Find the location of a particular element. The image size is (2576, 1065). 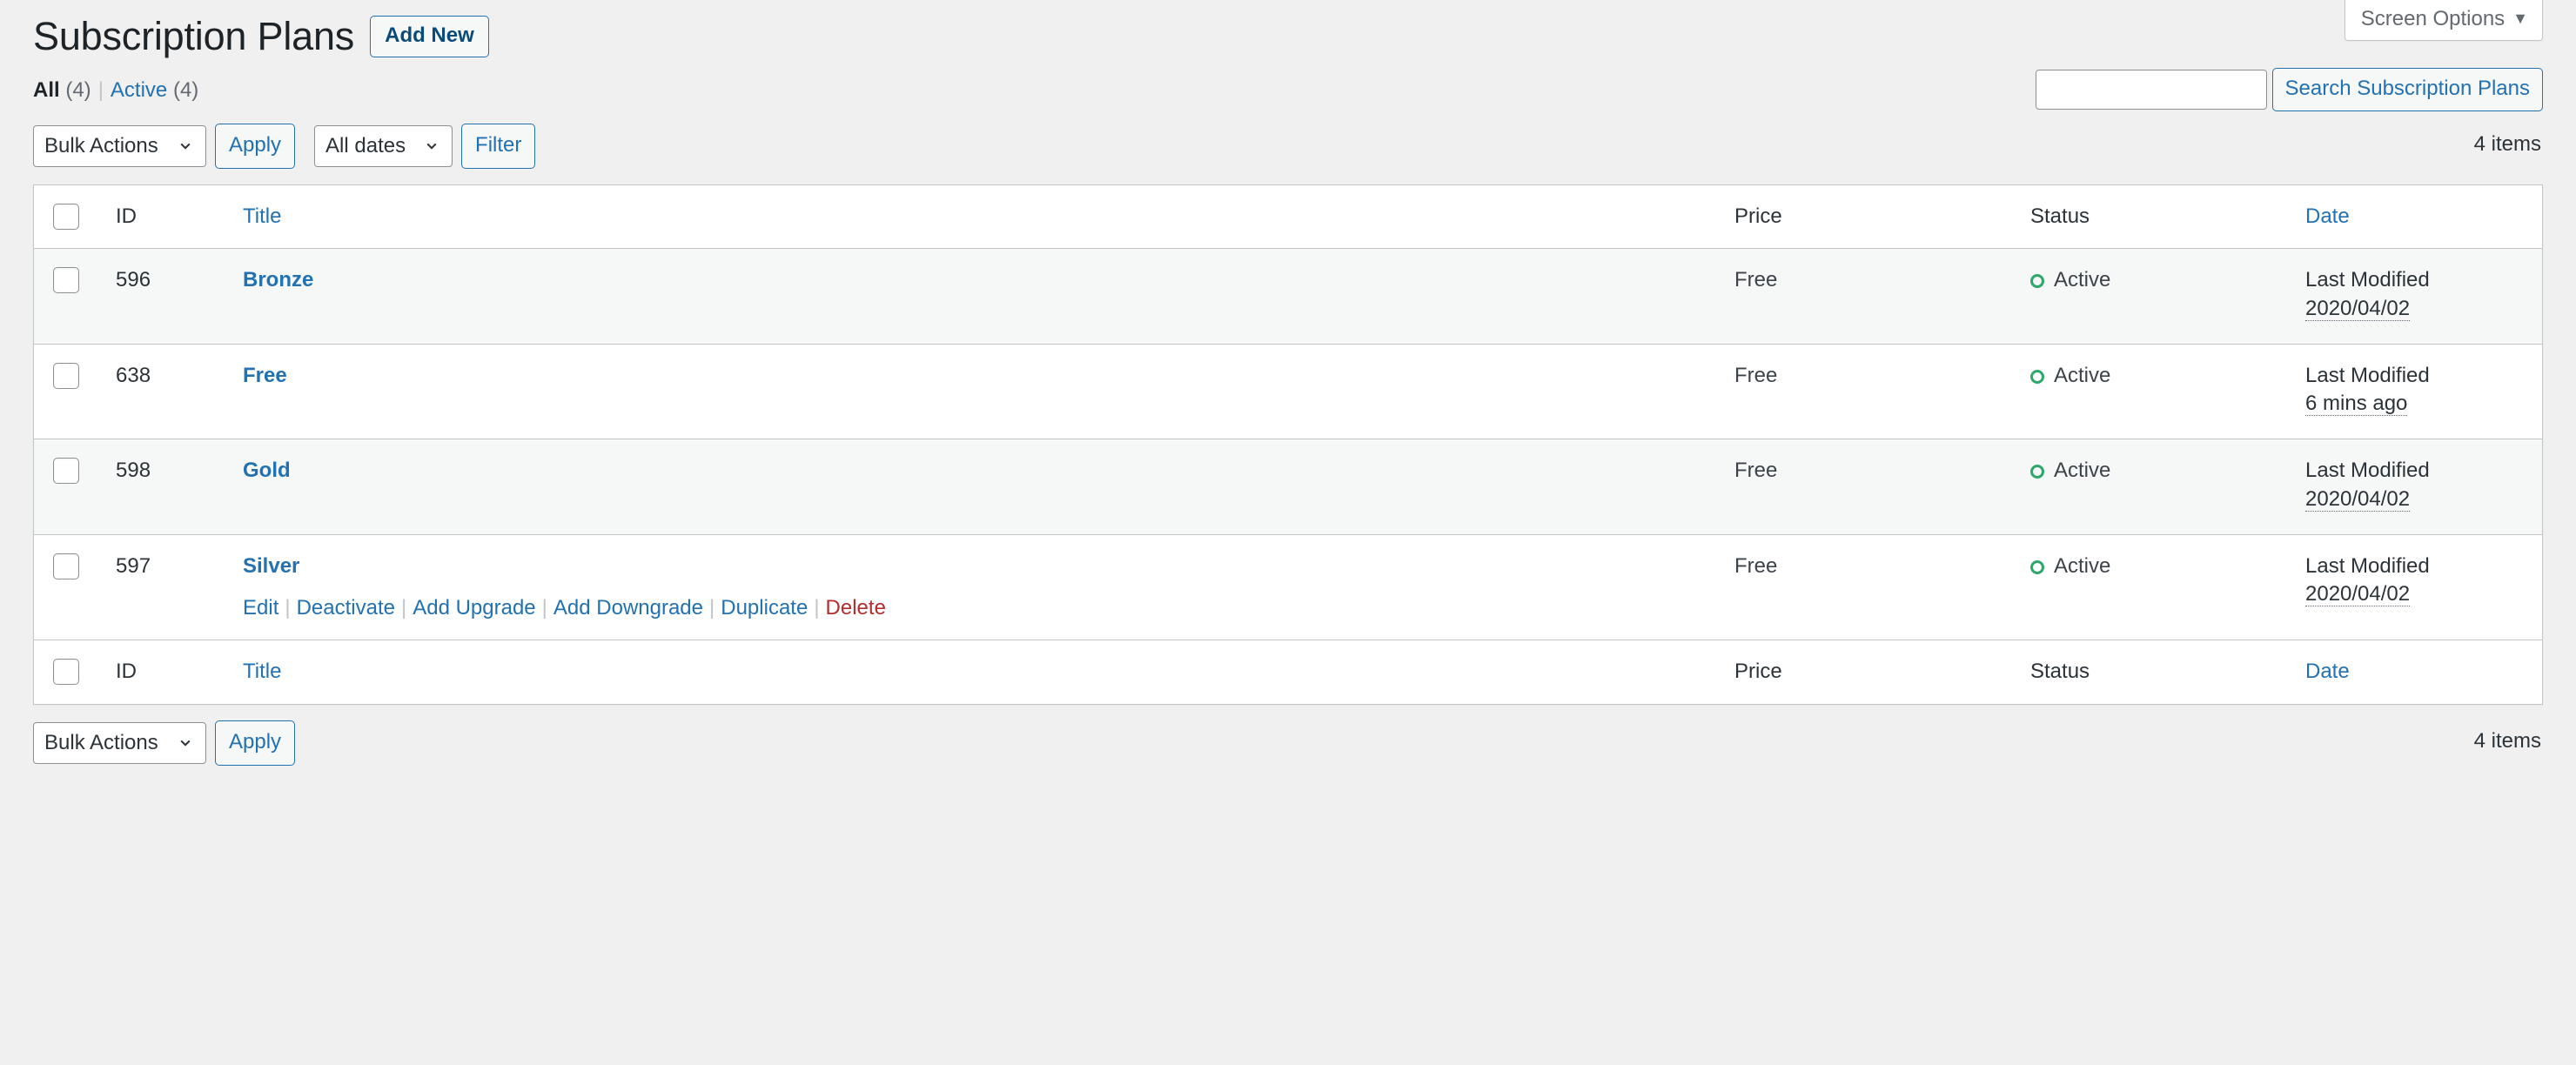

row-action-edit-wrap: Edit is located at coordinates (260, 608).